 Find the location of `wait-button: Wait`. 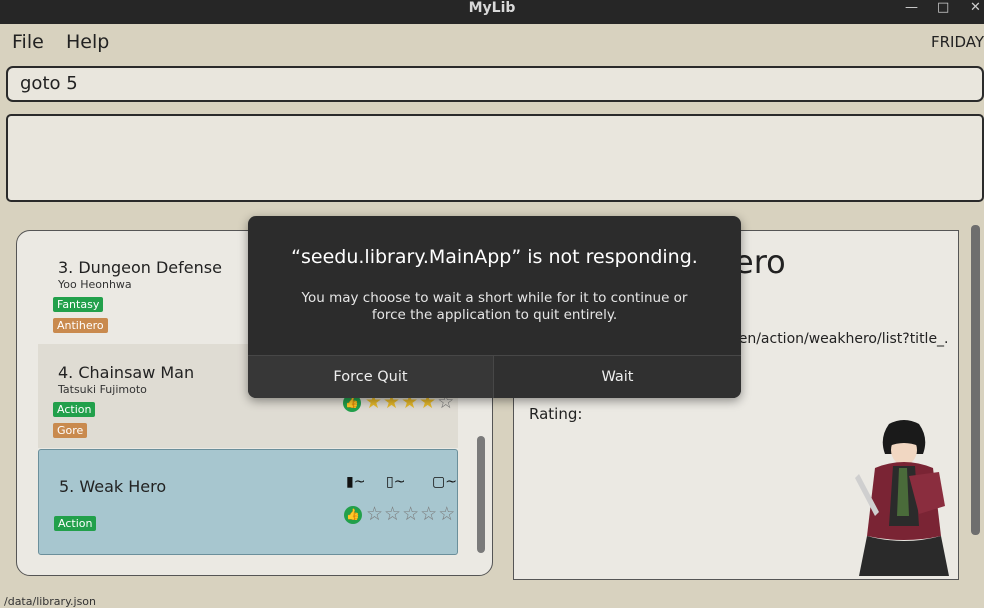

wait-button: Wait is located at coordinates (617, 377).